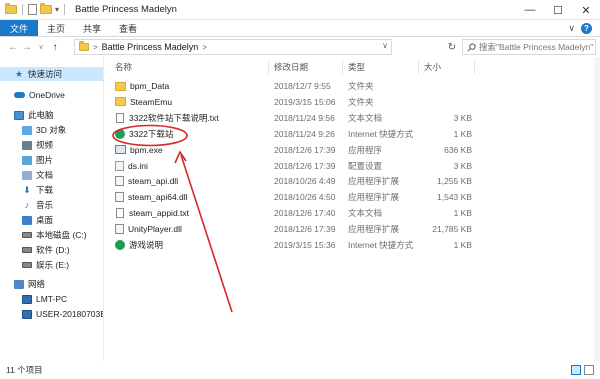  I want to click on file-name-cell: steam_api64.dll, so click(151, 197).